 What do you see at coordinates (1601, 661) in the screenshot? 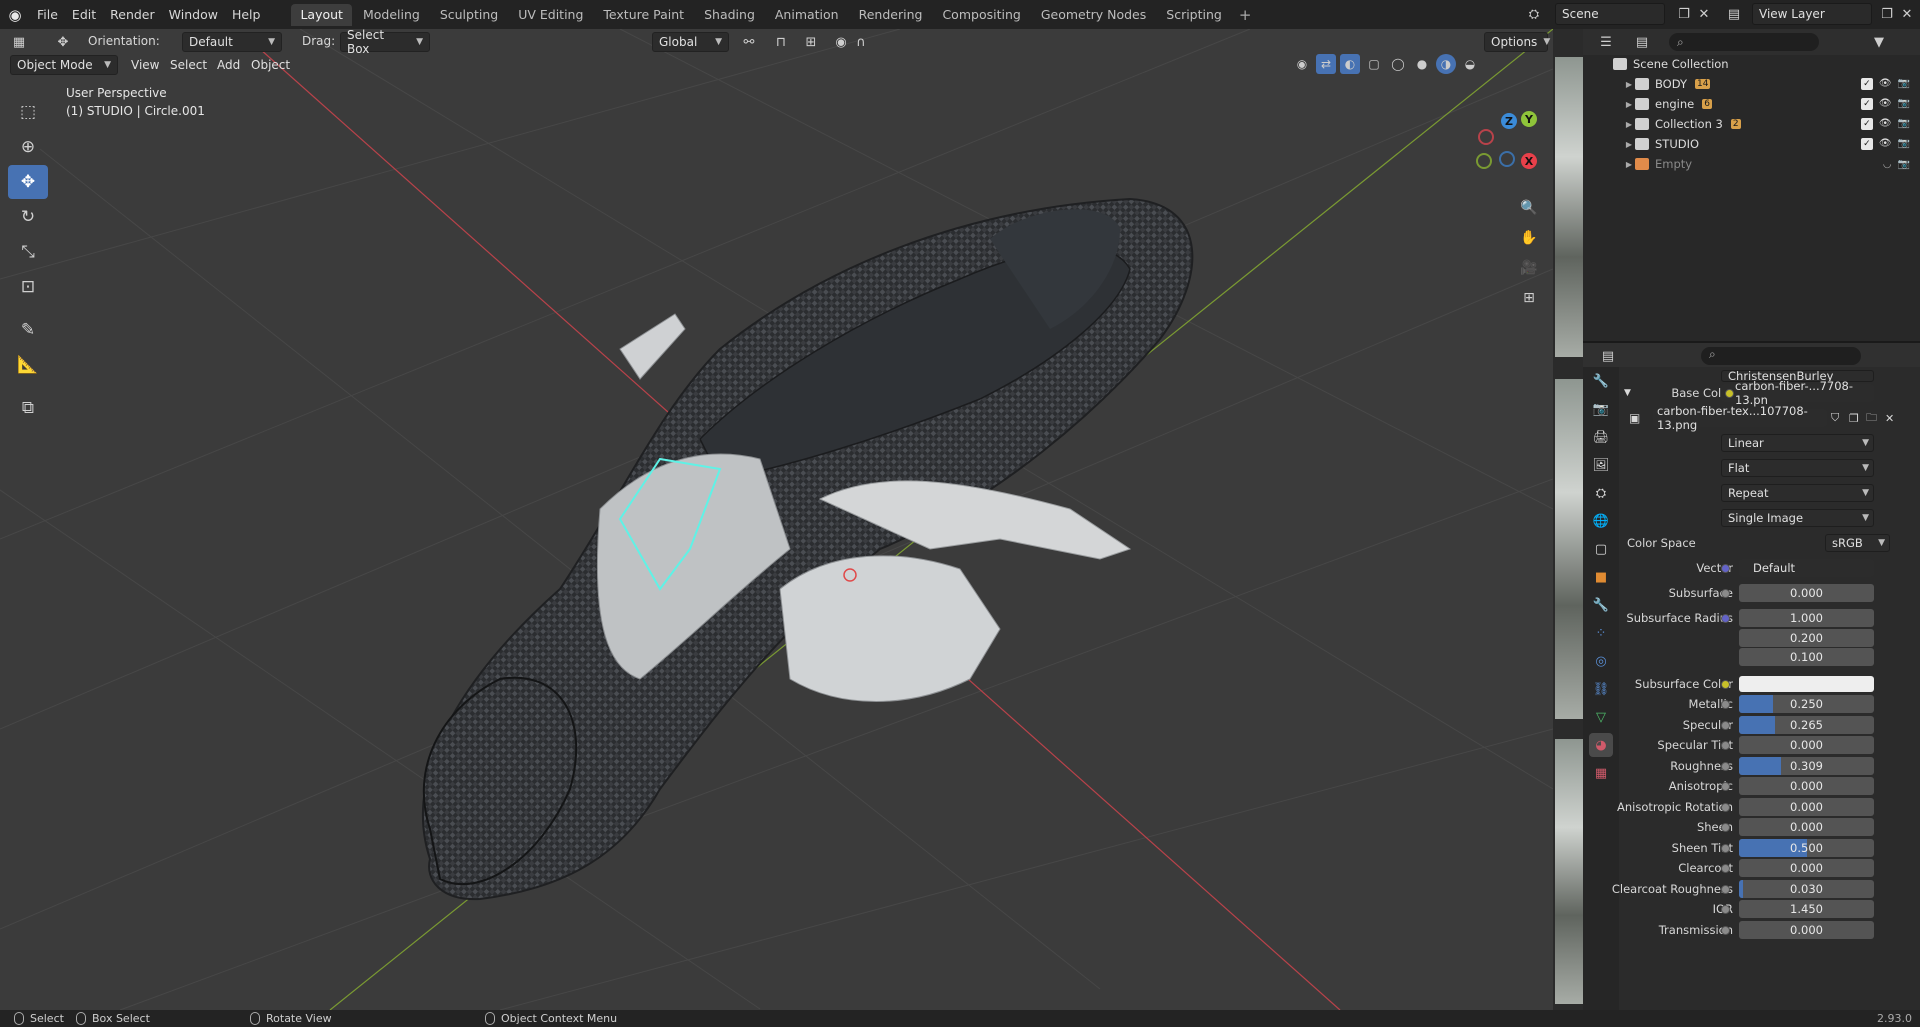
I see `physics-tab-icon: ◎` at bounding box center [1601, 661].